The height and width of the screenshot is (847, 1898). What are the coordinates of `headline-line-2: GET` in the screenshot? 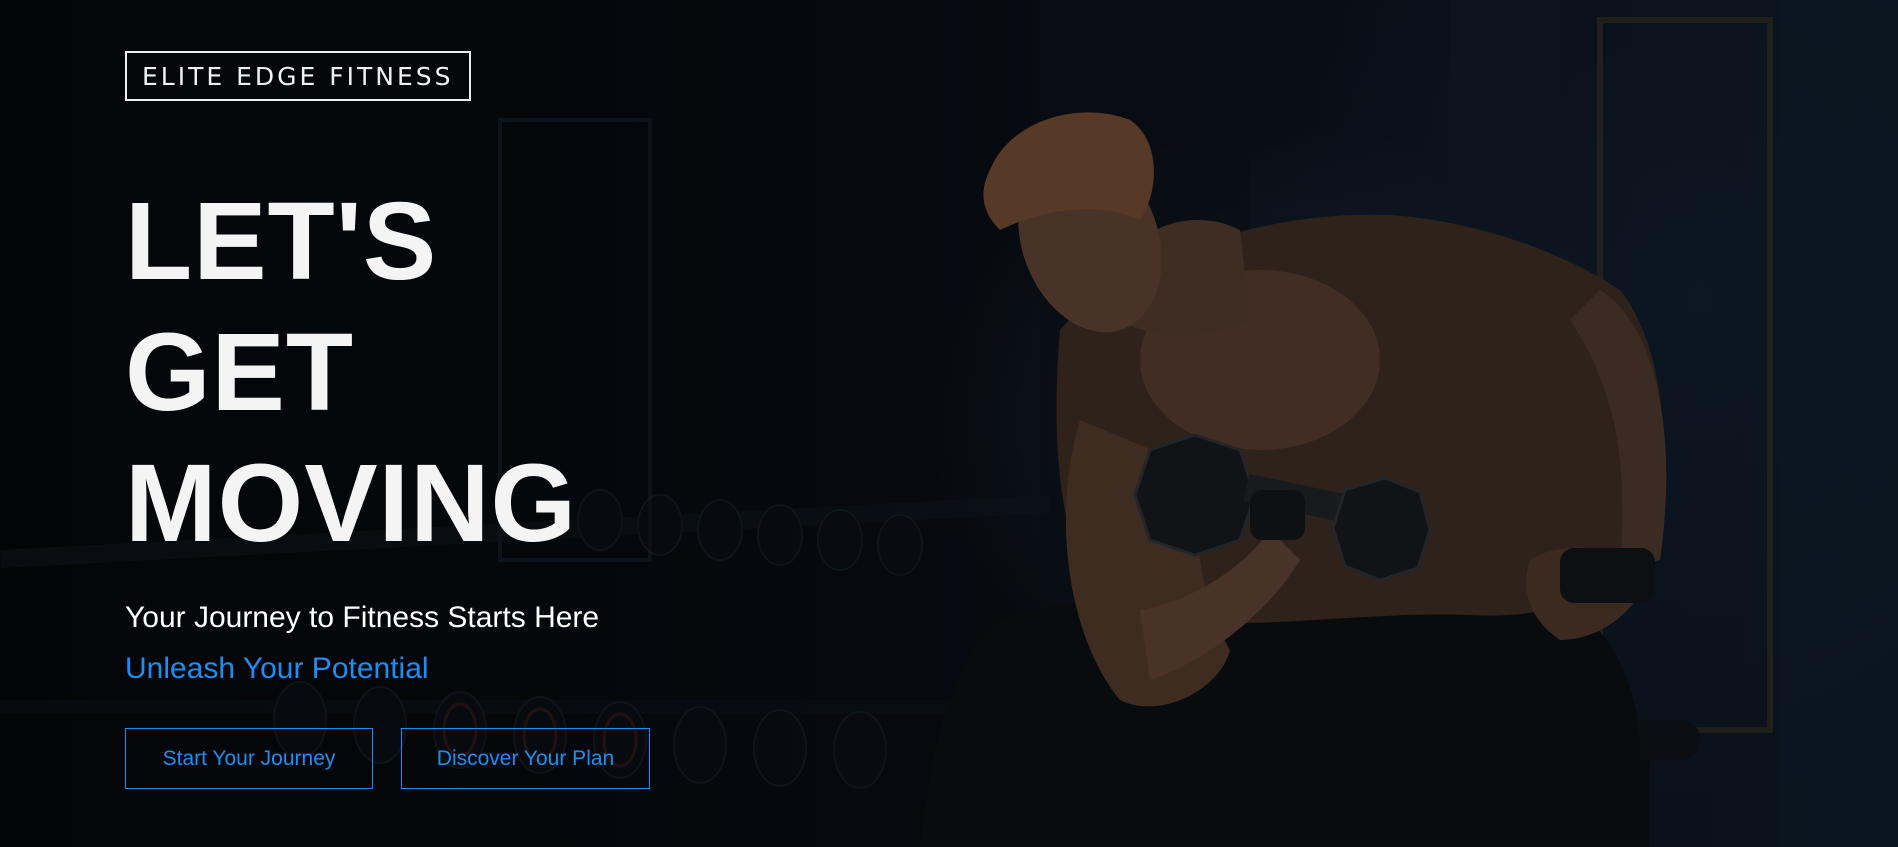 It's located at (240, 372).